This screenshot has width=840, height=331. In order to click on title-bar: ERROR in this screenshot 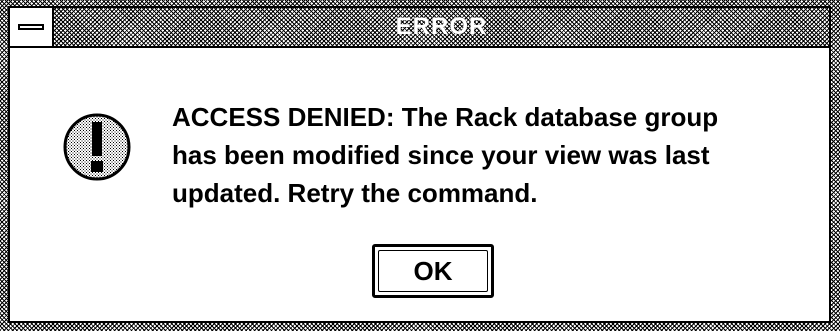, I will do `click(419, 28)`.